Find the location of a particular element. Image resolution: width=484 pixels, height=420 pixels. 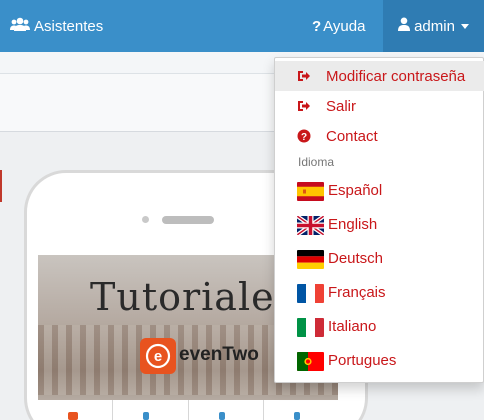

language-option-deutsch: Deutsch is located at coordinates (379, 259).